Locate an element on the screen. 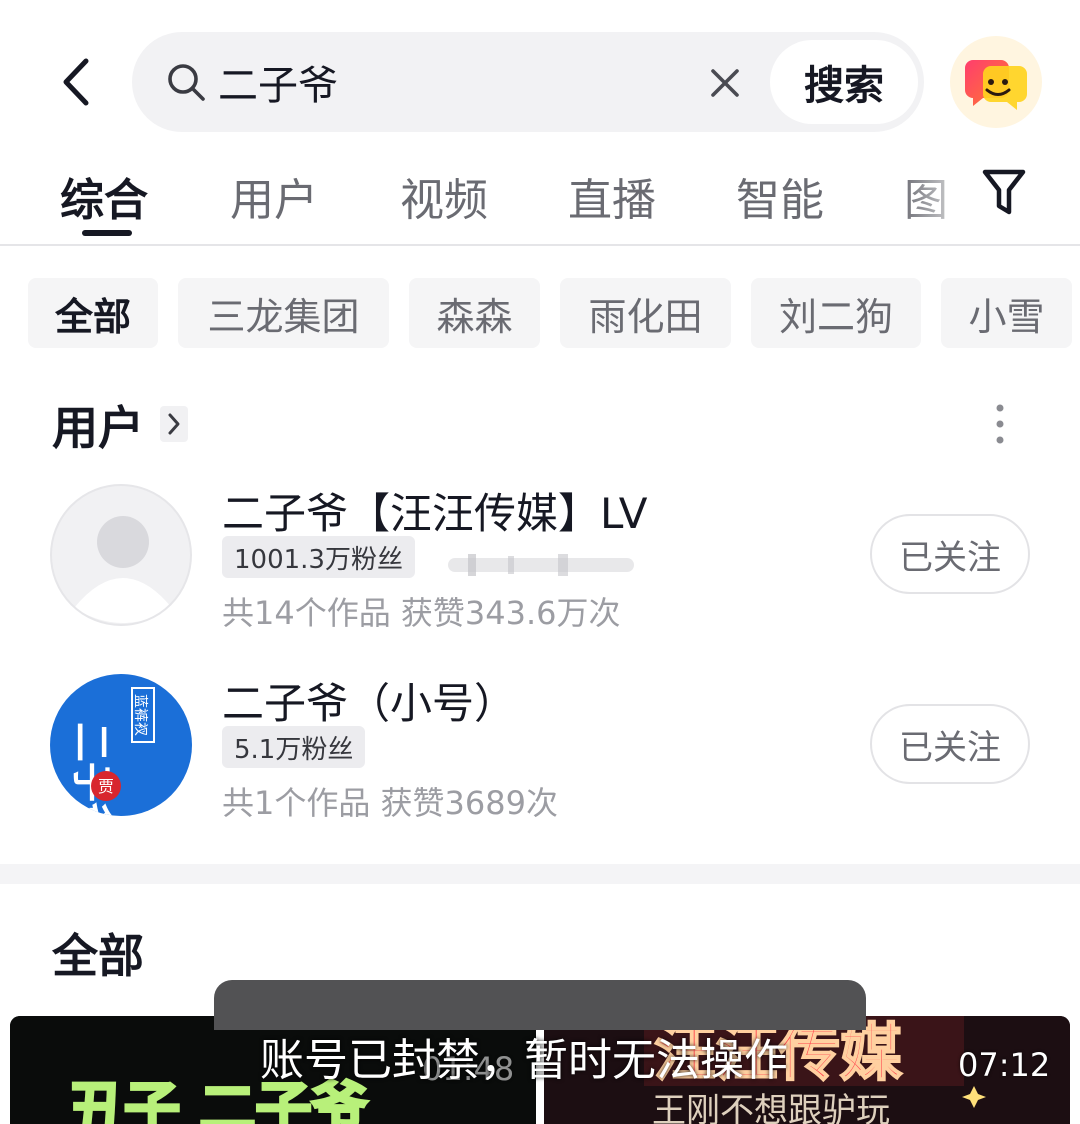 The height and width of the screenshot is (1124, 1080). users-section-more-button is located at coordinates (174, 424).